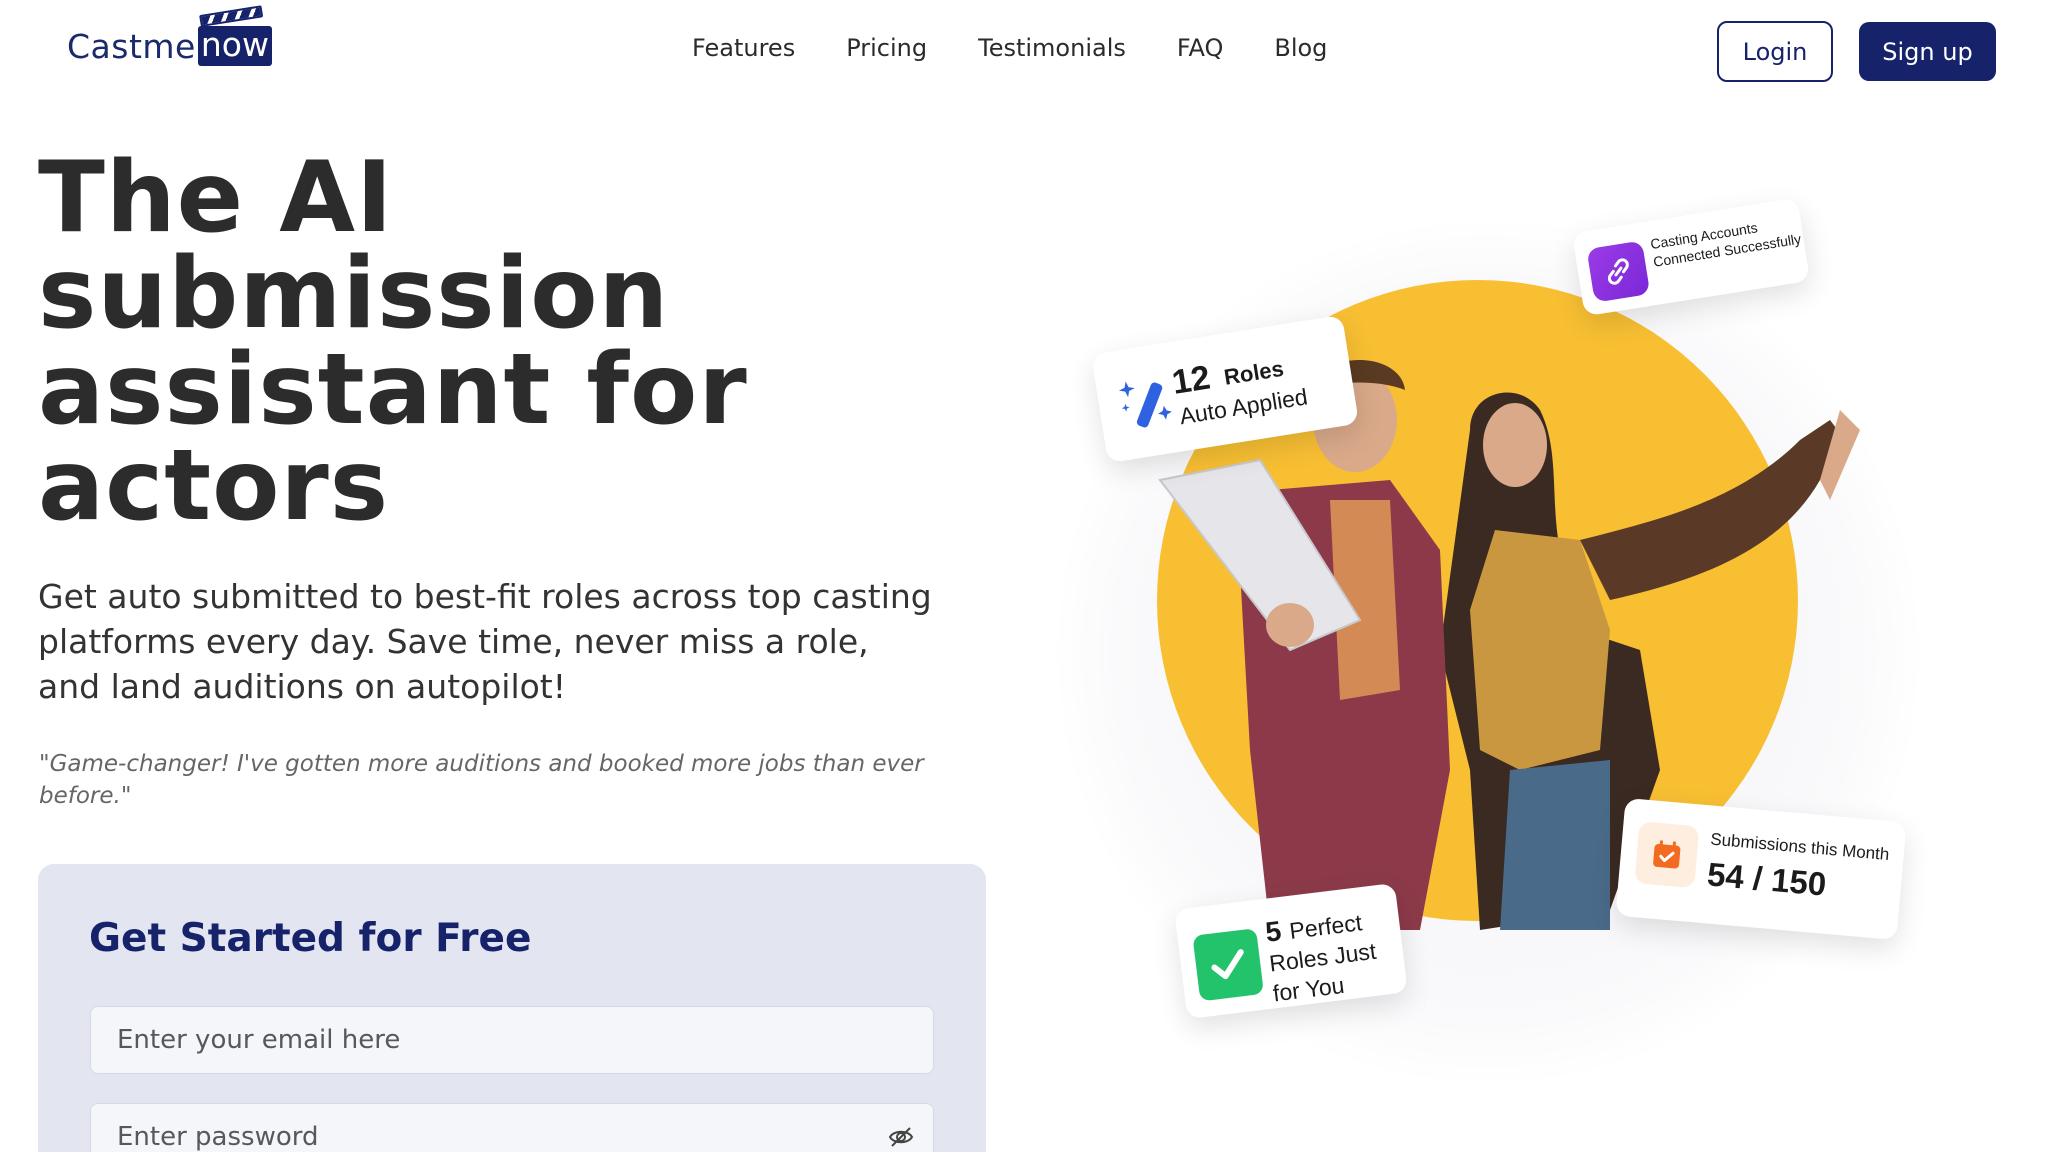 This screenshot has height=1152, width=2048. I want to click on brand-logo: Castme now, so click(169, 35).